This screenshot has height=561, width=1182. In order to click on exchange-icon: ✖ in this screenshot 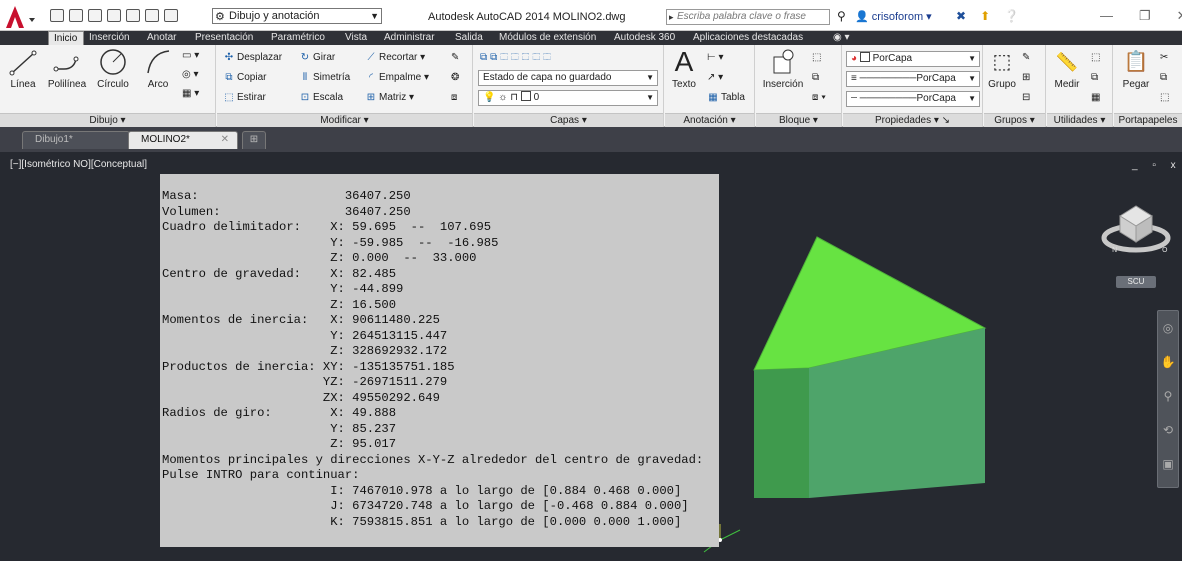, I will do `click(961, 16)`.